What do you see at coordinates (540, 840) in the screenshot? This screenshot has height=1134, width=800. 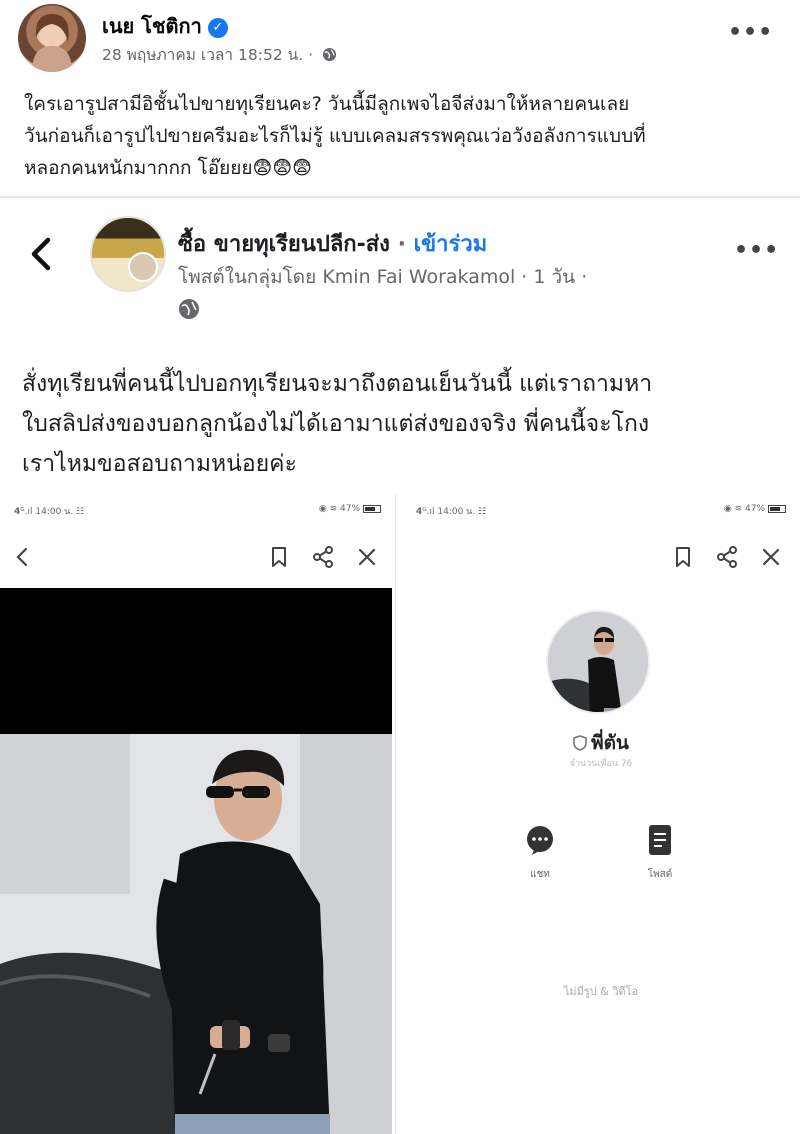 I see `chat-bubble-icon` at bounding box center [540, 840].